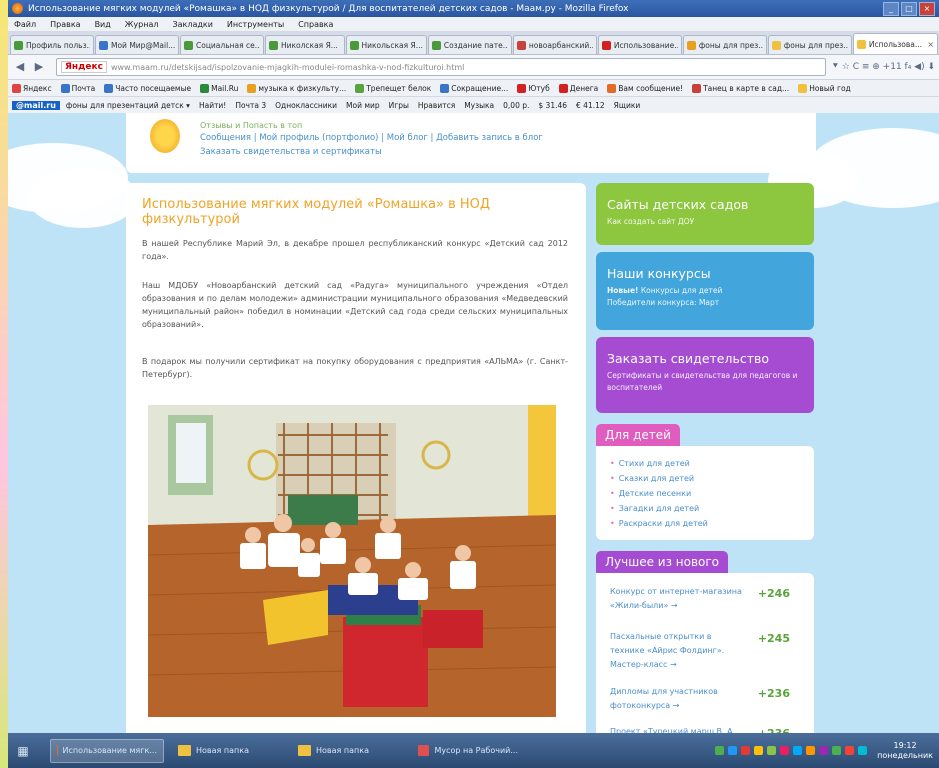 The image size is (939, 768). I want to click on order-title: Заказать свидетельство, so click(705, 351).